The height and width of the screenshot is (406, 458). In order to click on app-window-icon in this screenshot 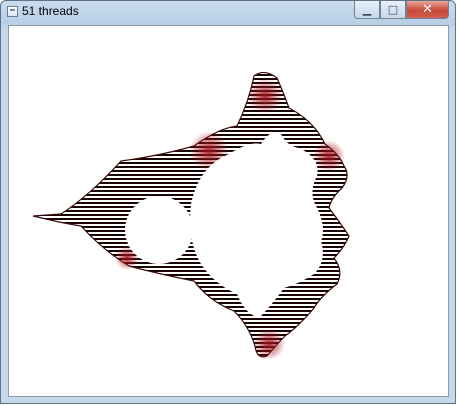, I will do `click(12, 11)`.